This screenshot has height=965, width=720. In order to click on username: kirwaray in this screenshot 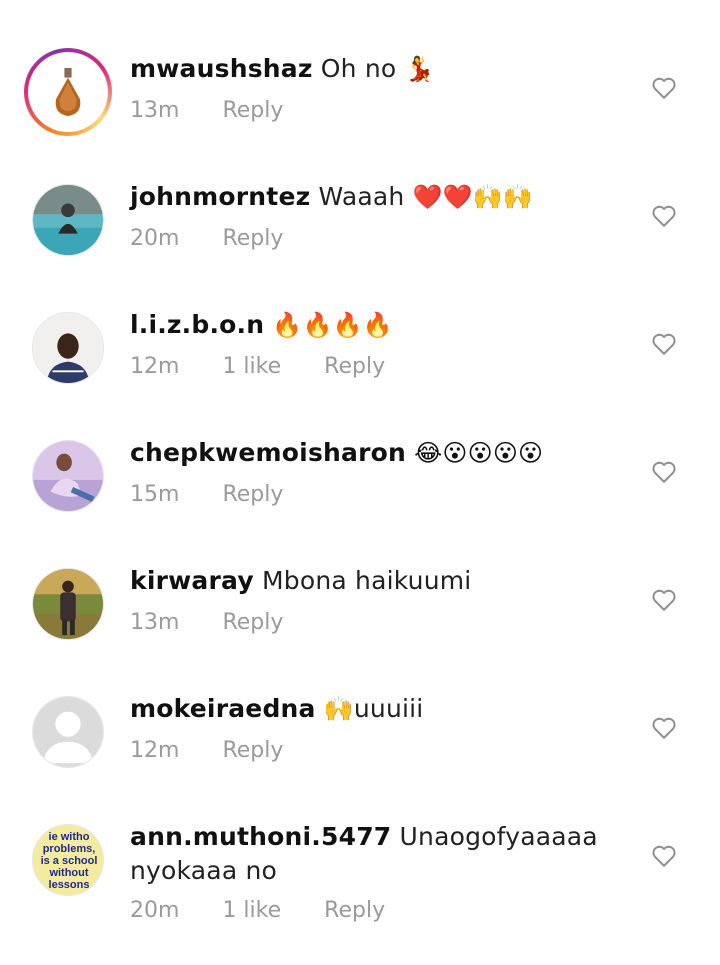, I will do `click(192, 580)`.